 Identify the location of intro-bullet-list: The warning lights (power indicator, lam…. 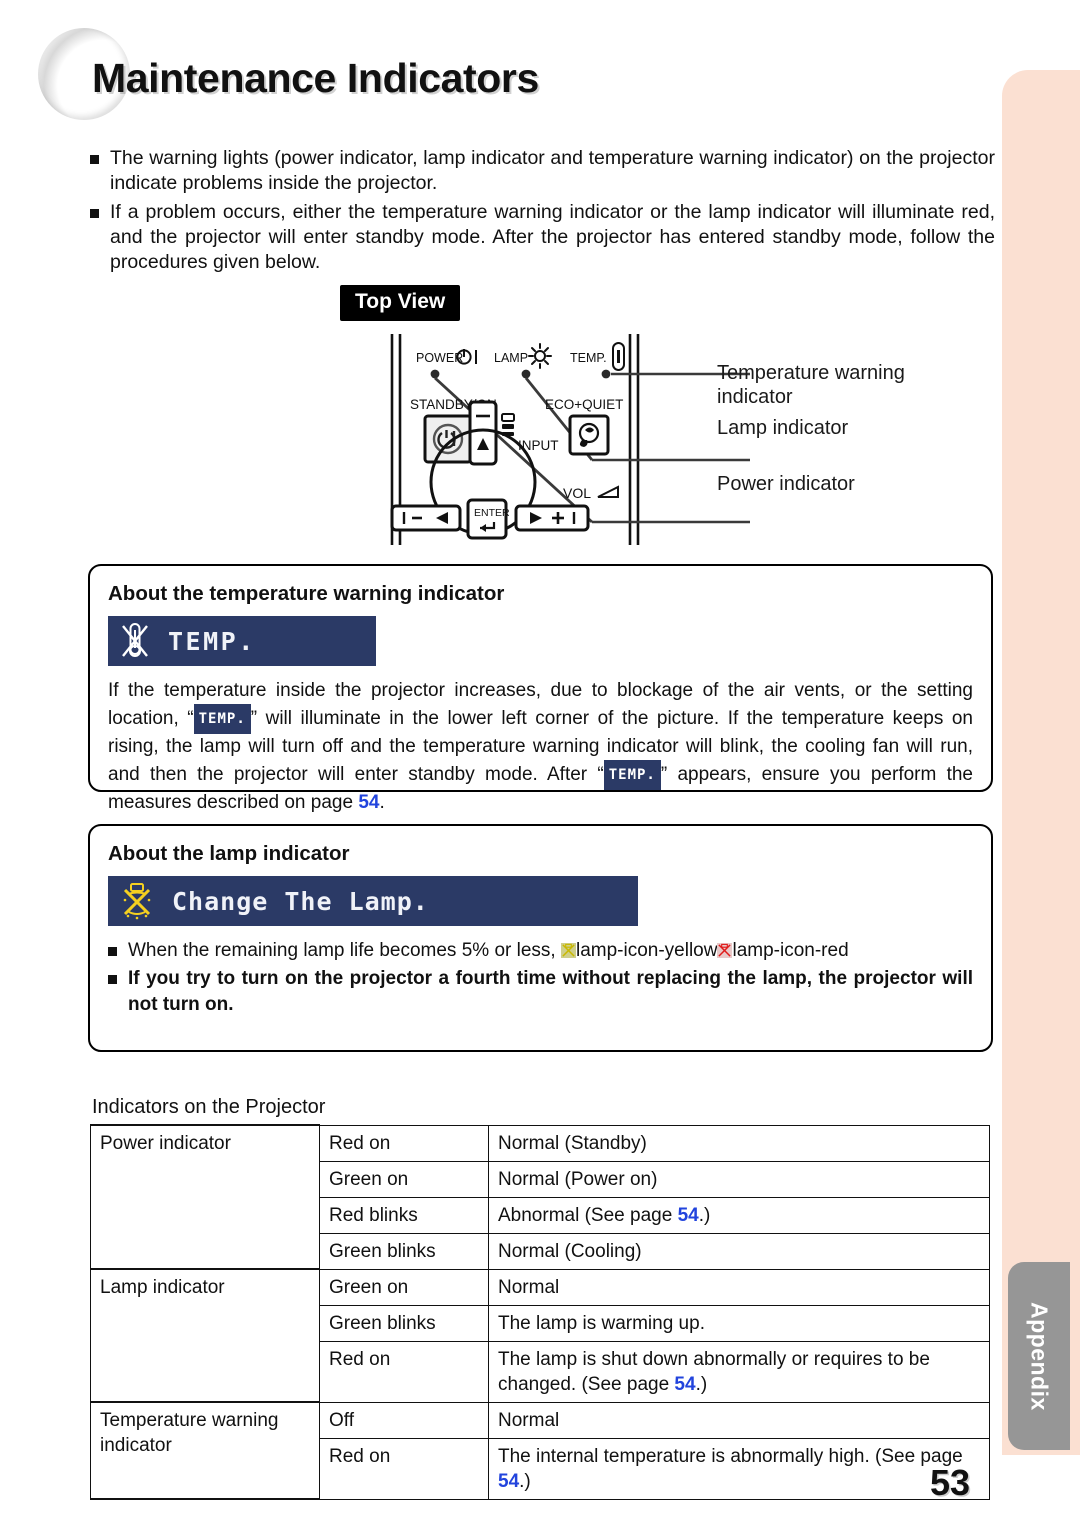
(542, 212).